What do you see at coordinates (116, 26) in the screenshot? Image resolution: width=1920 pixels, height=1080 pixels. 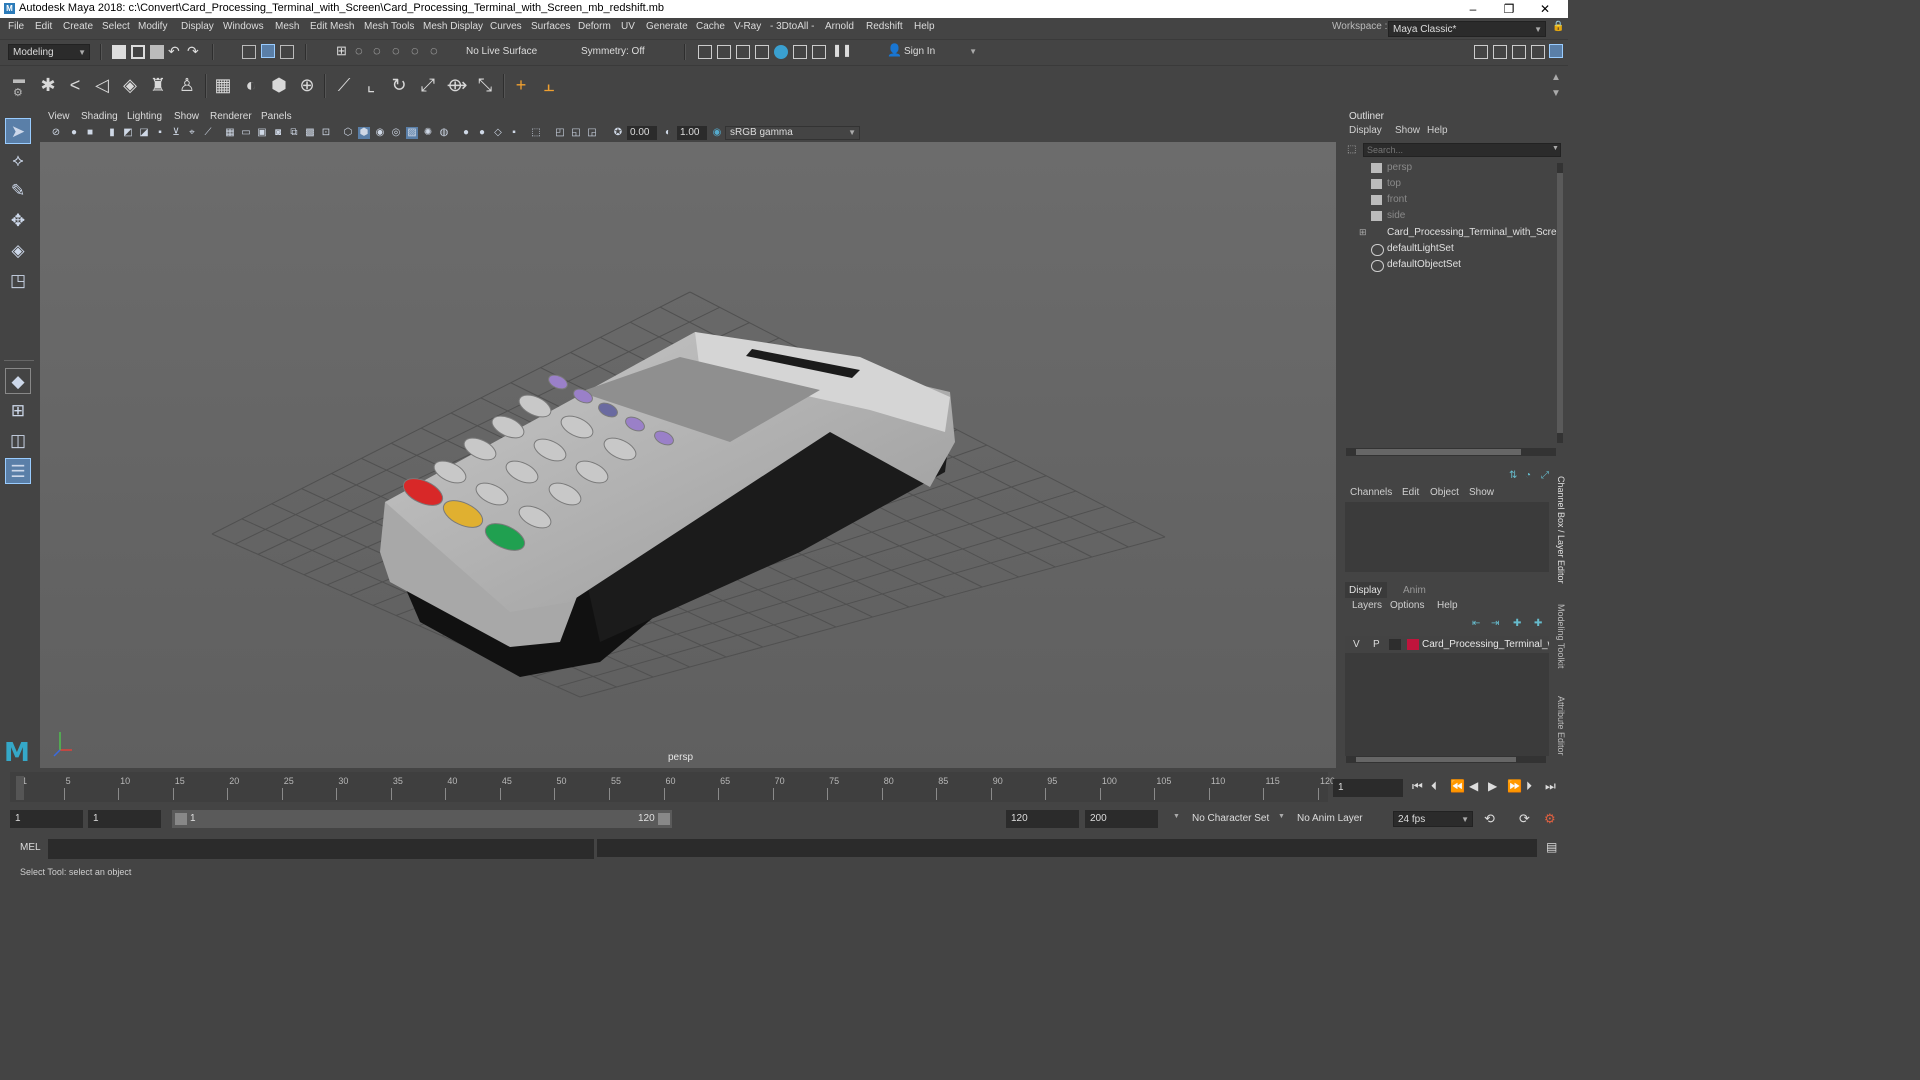 I see `menu-select: Select` at bounding box center [116, 26].